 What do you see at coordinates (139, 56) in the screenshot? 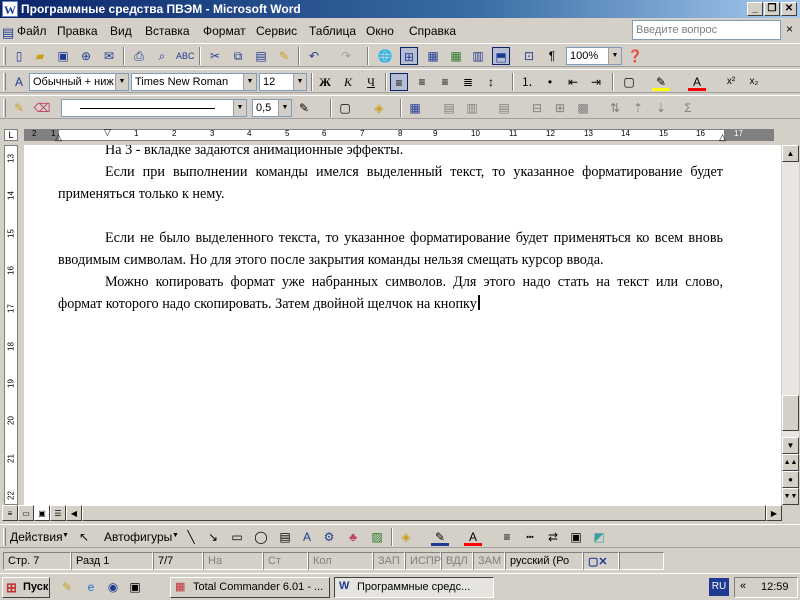
I see `print-icon: ⎙` at bounding box center [139, 56].